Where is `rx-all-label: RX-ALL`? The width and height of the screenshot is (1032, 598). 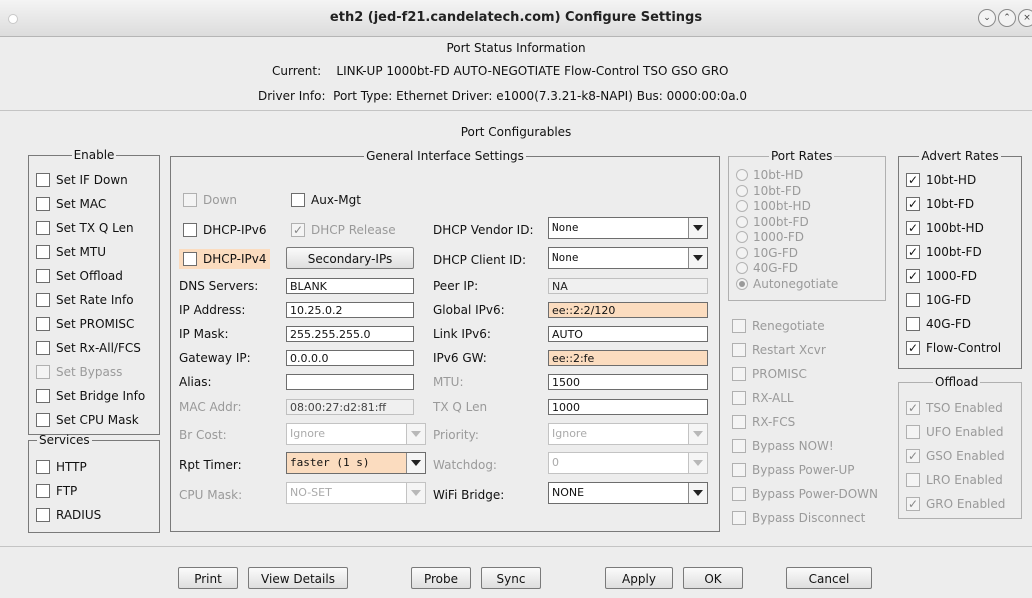
rx-all-label: RX-ALL is located at coordinates (773, 398).